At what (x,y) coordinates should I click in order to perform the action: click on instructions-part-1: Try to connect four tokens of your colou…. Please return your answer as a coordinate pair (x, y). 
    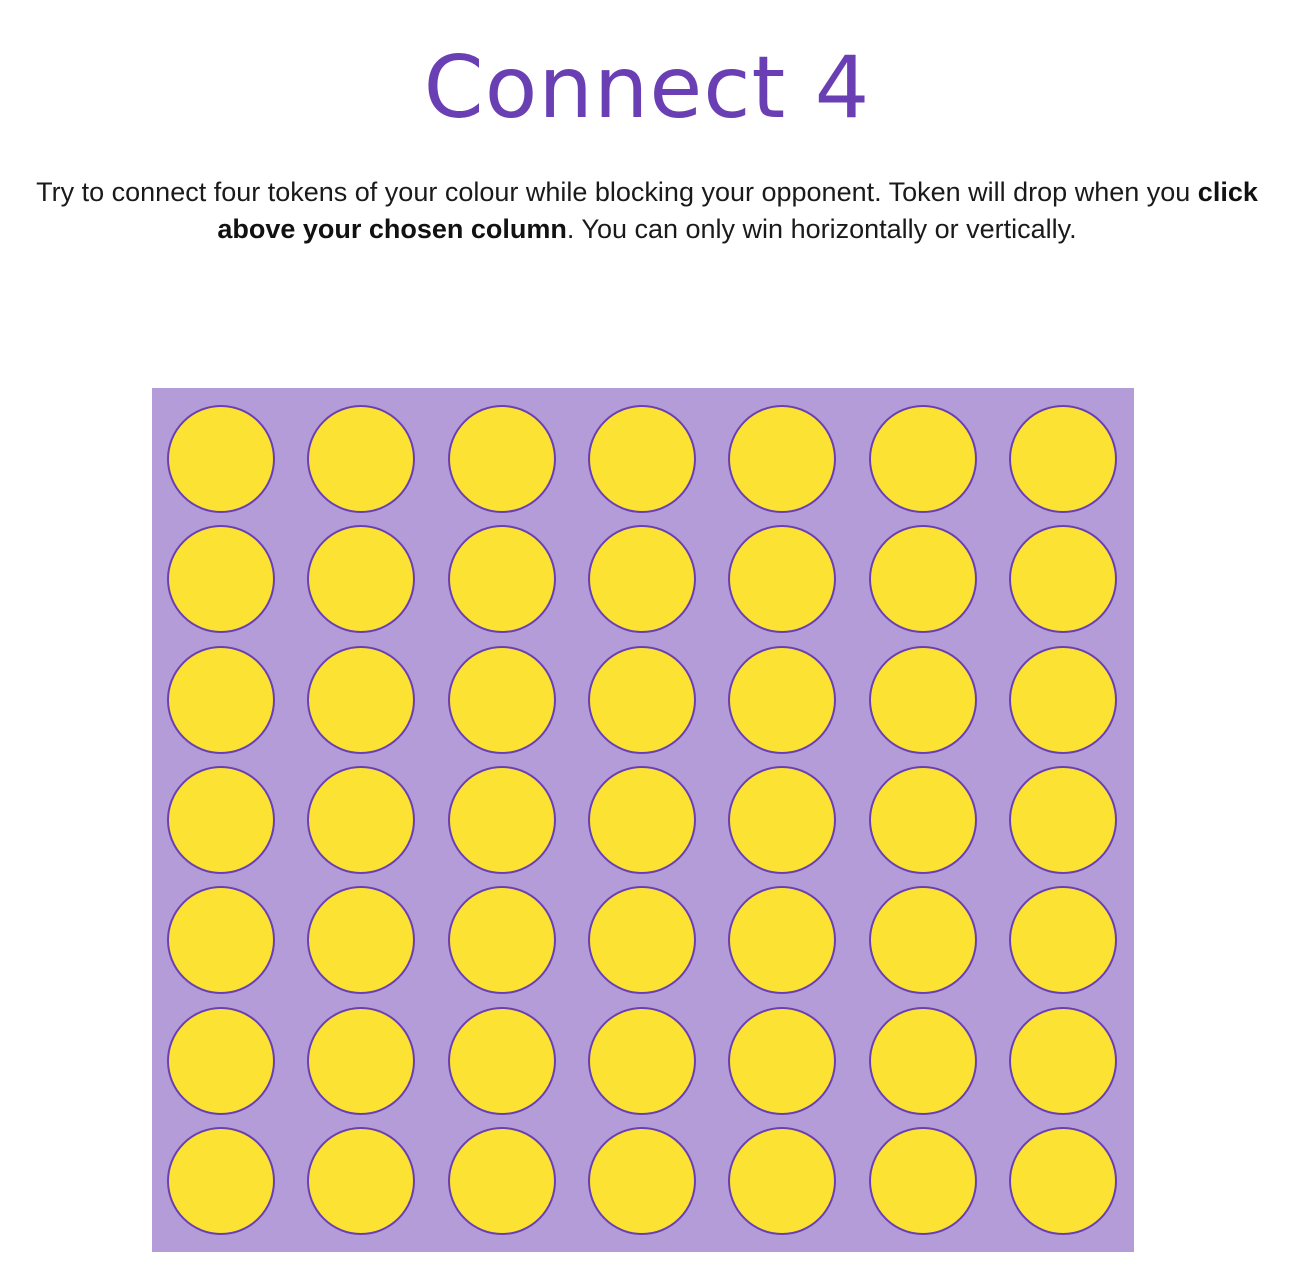
    Looking at the image, I should click on (617, 192).